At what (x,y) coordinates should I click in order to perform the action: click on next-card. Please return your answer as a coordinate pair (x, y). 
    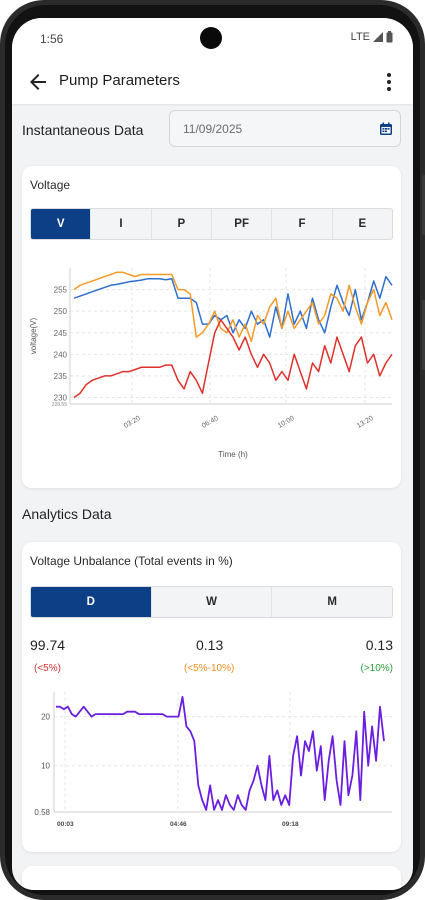
    Looking at the image, I should click on (211, 878).